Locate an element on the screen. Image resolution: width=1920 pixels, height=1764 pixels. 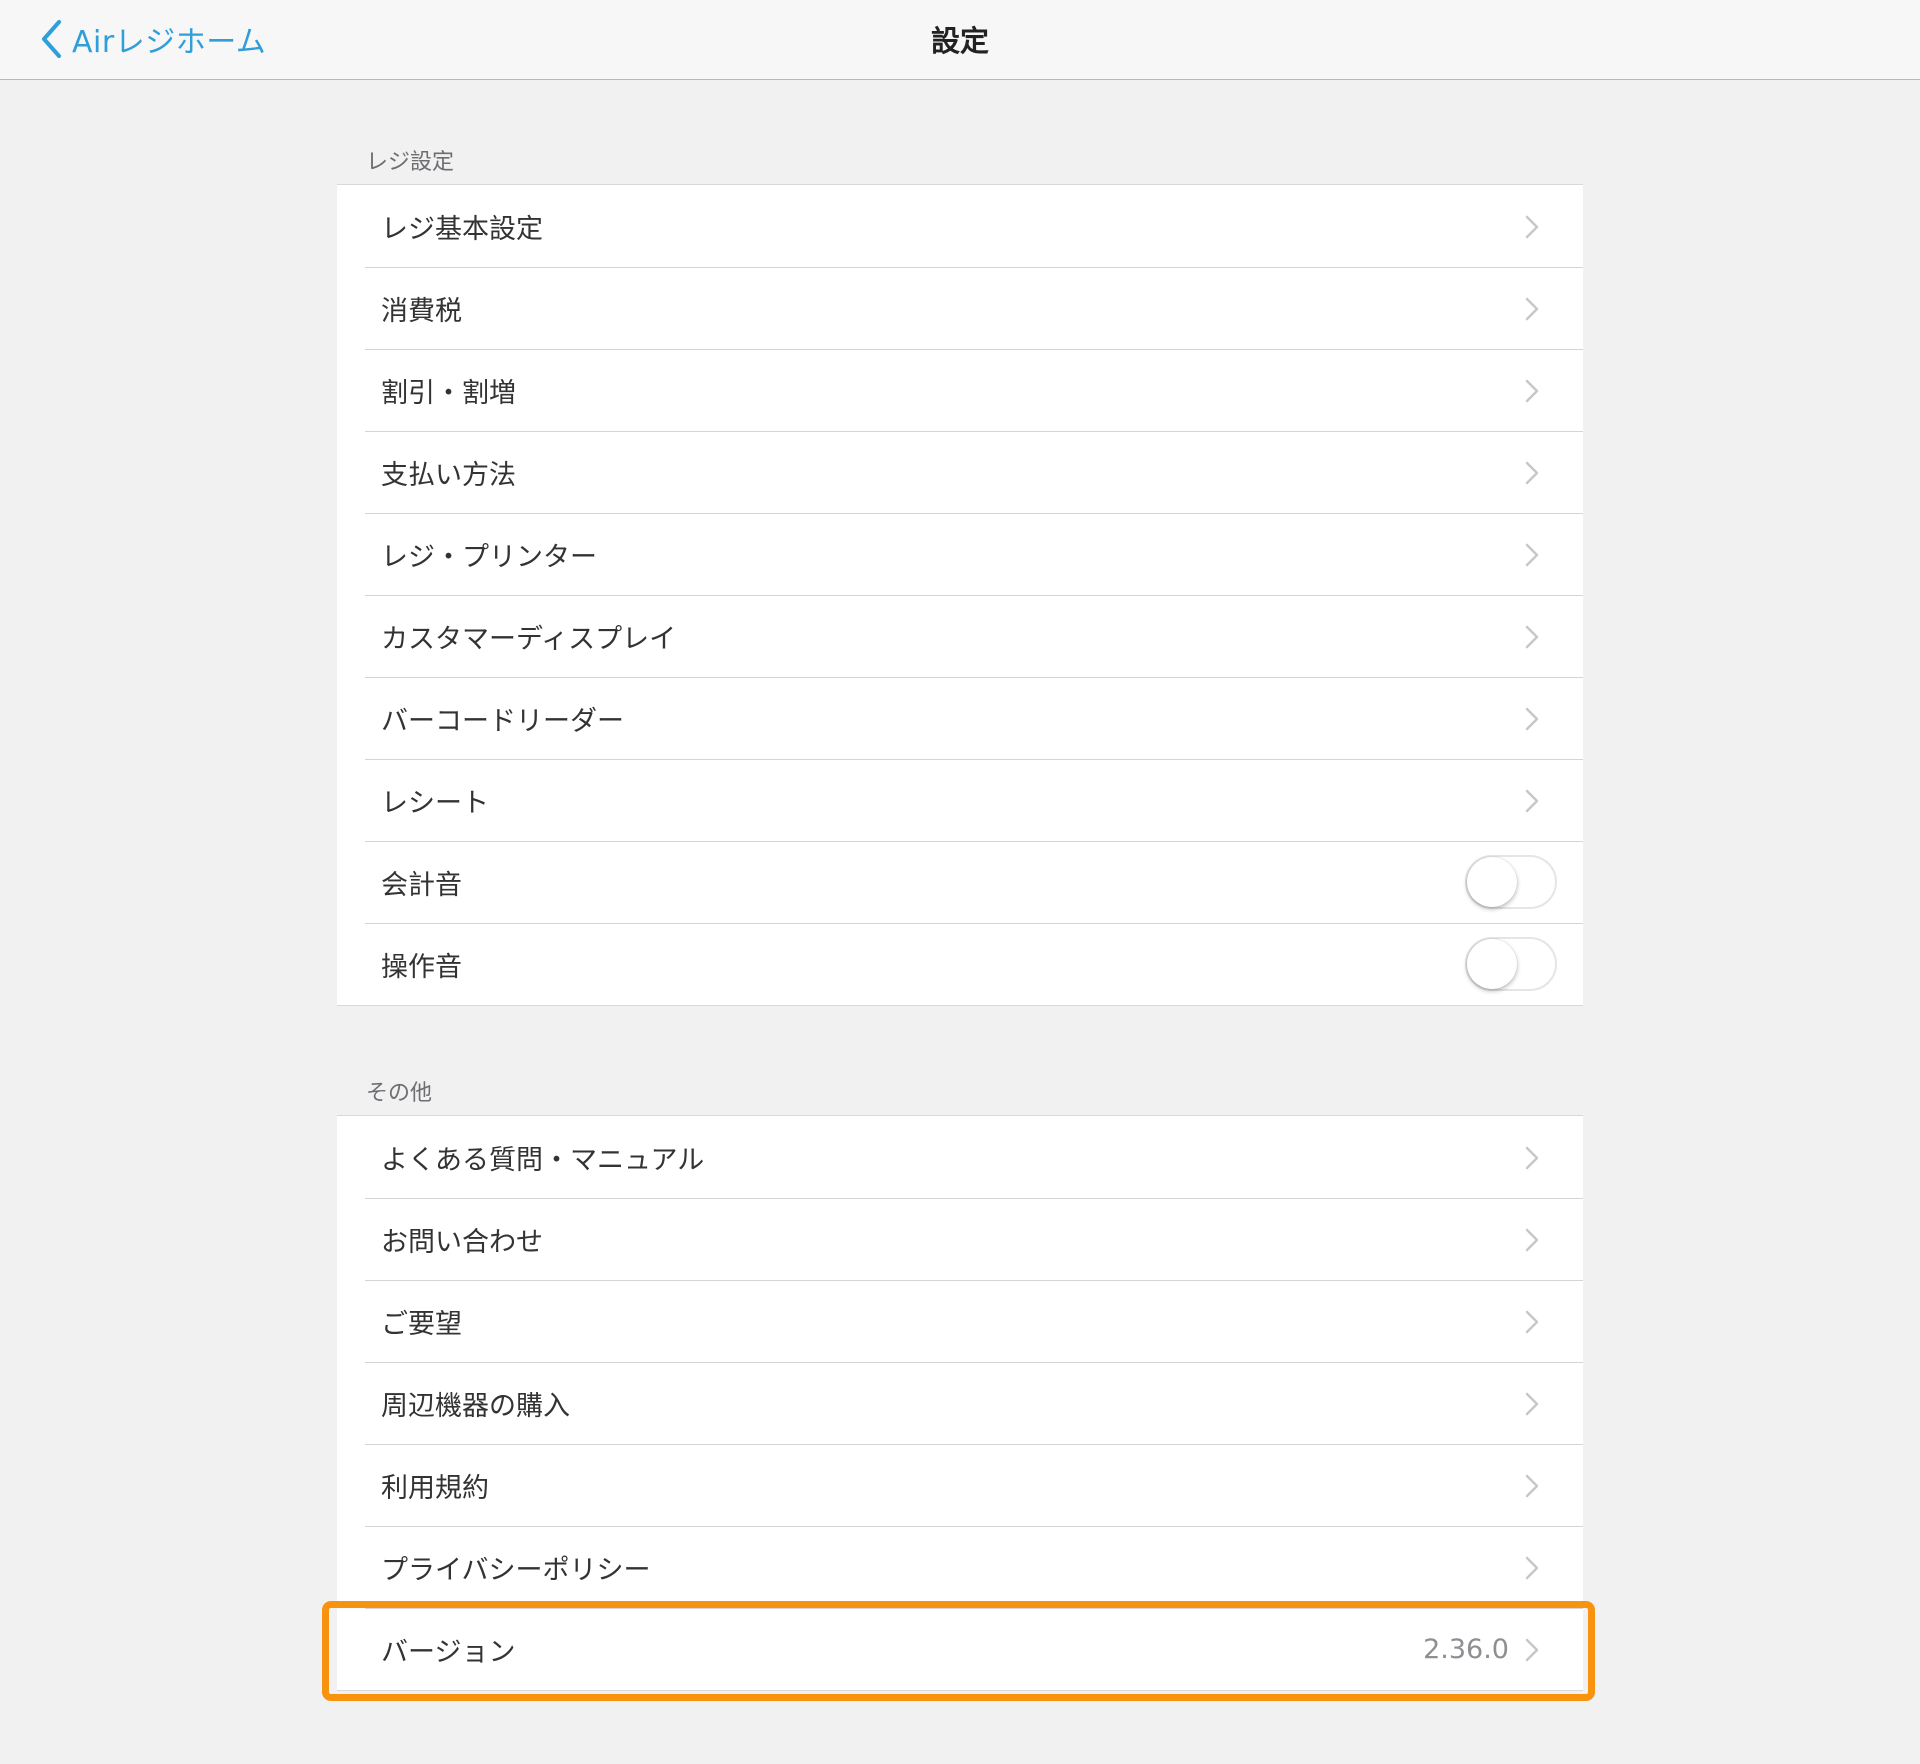
row-label: 操作音 is located at coordinates (421, 967).